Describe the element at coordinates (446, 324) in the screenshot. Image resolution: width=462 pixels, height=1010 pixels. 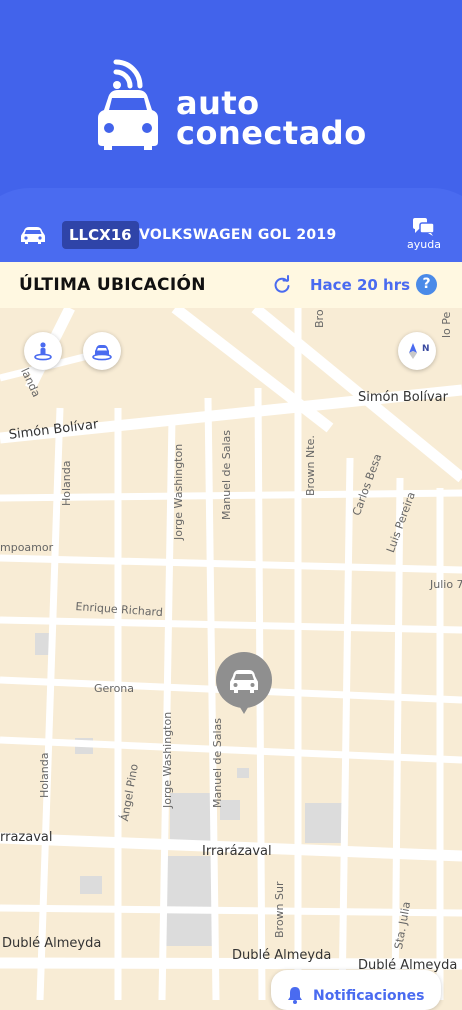
I see `street-label: lo Pe` at that location.